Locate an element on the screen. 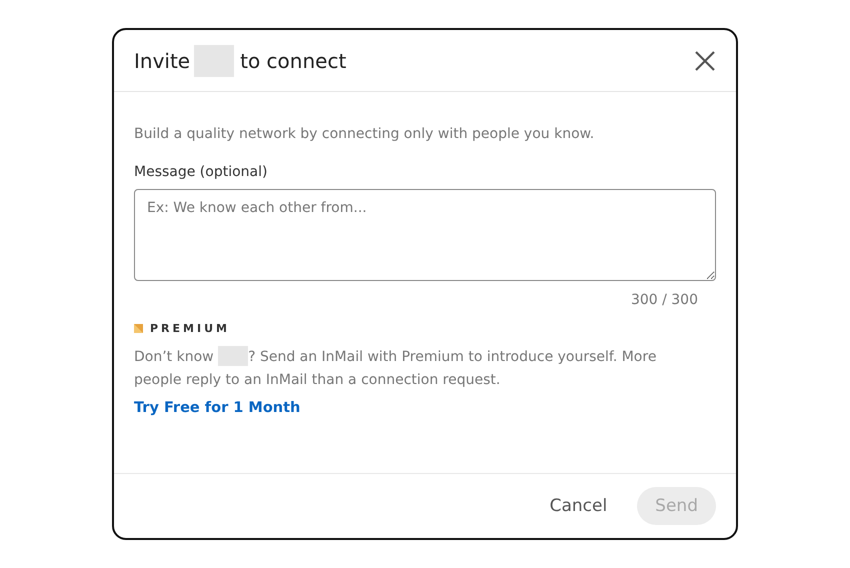 Image resolution: width=850 pixels, height=568 pixels. character-counter: 300 / 300 is located at coordinates (664, 300).